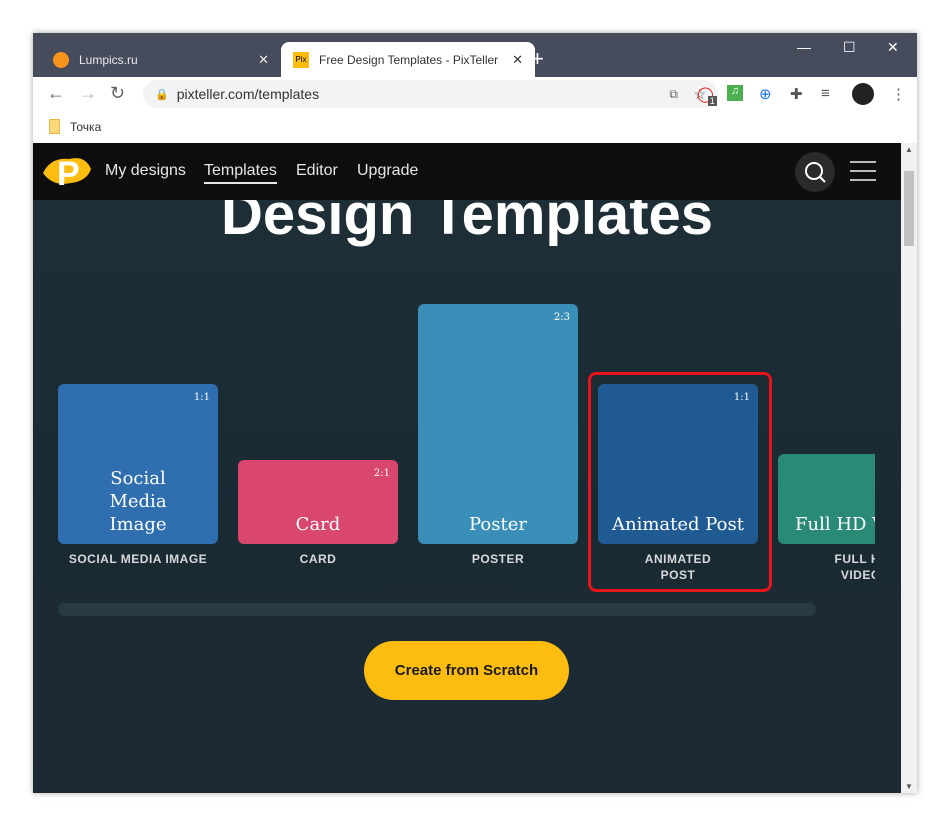 The height and width of the screenshot is (826, 950). Describe the element at coordinates (909, 786) in the screenshot. I see `scroll-down-icon: ▼` at that location.